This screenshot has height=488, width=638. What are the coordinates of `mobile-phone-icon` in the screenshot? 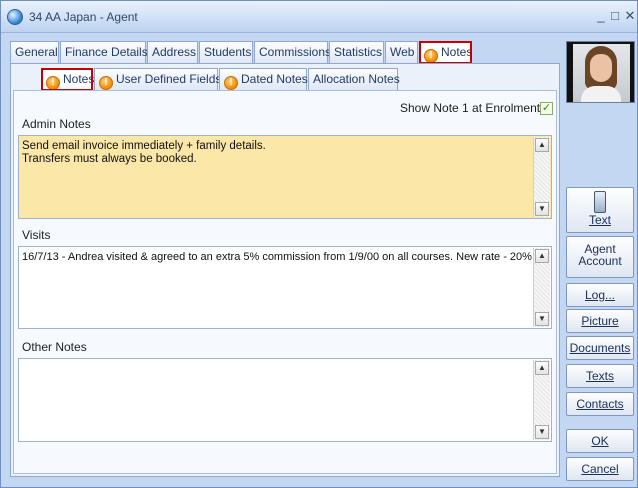 It's located at (600, 202).